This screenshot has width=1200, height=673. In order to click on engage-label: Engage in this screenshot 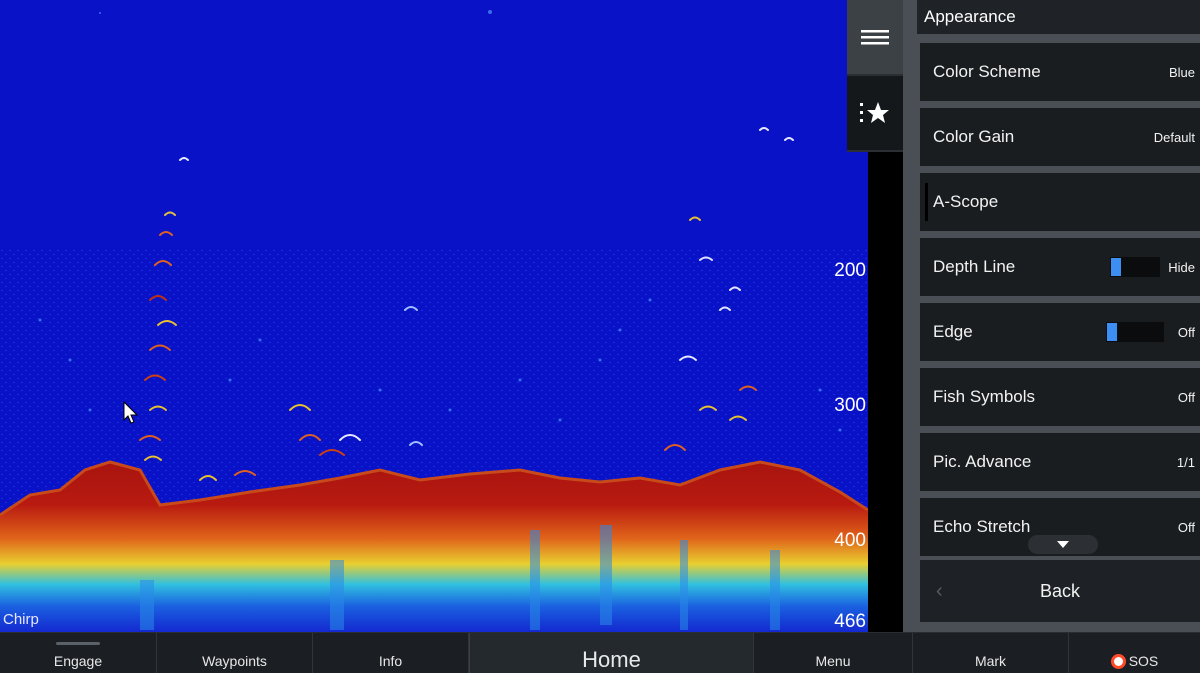, I will do `click(78, 661)`.